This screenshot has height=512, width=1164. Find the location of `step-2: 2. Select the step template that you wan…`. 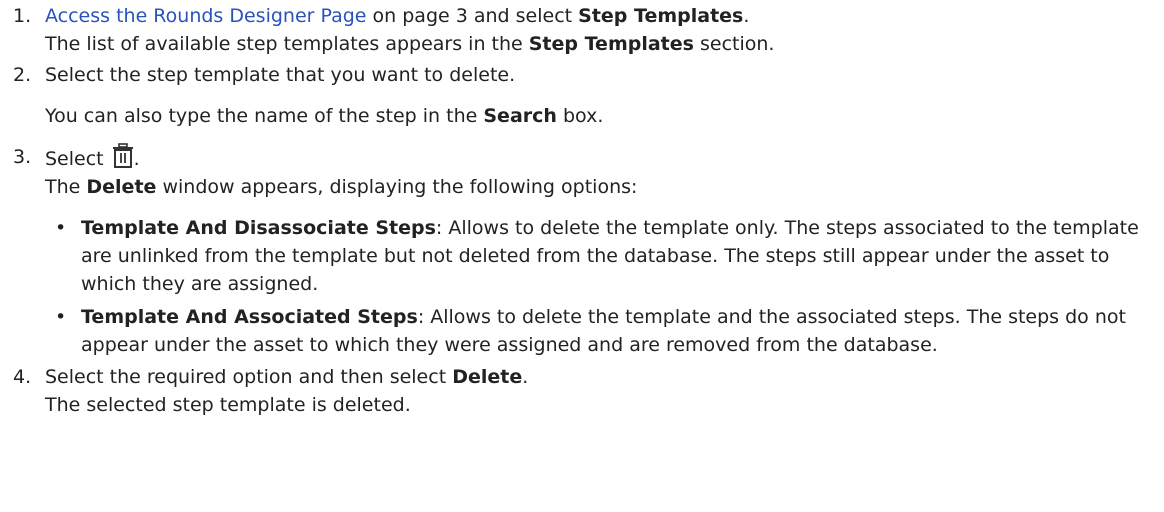

step-2: 2. Select the step template that you wan… is located at coordinates (585, 95).